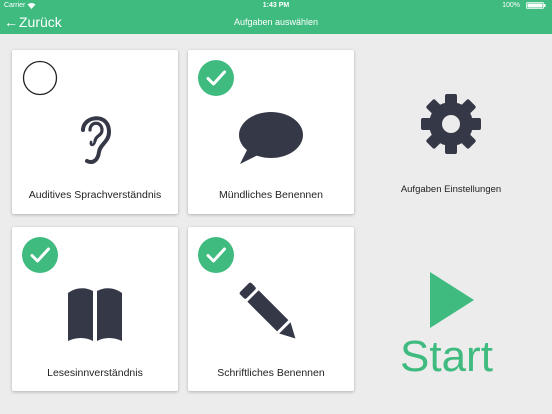  I want to click on task-label: Auditives Sprachverständnis, so click(95, 195).